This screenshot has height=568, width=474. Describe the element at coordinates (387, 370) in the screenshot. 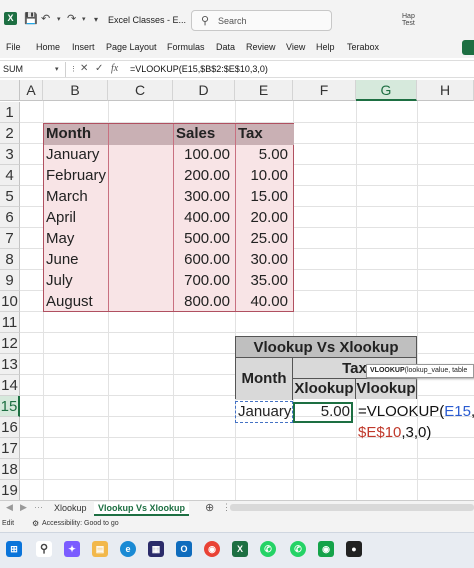

I see `tooltip-function-name: VLOOKUP` at that location.